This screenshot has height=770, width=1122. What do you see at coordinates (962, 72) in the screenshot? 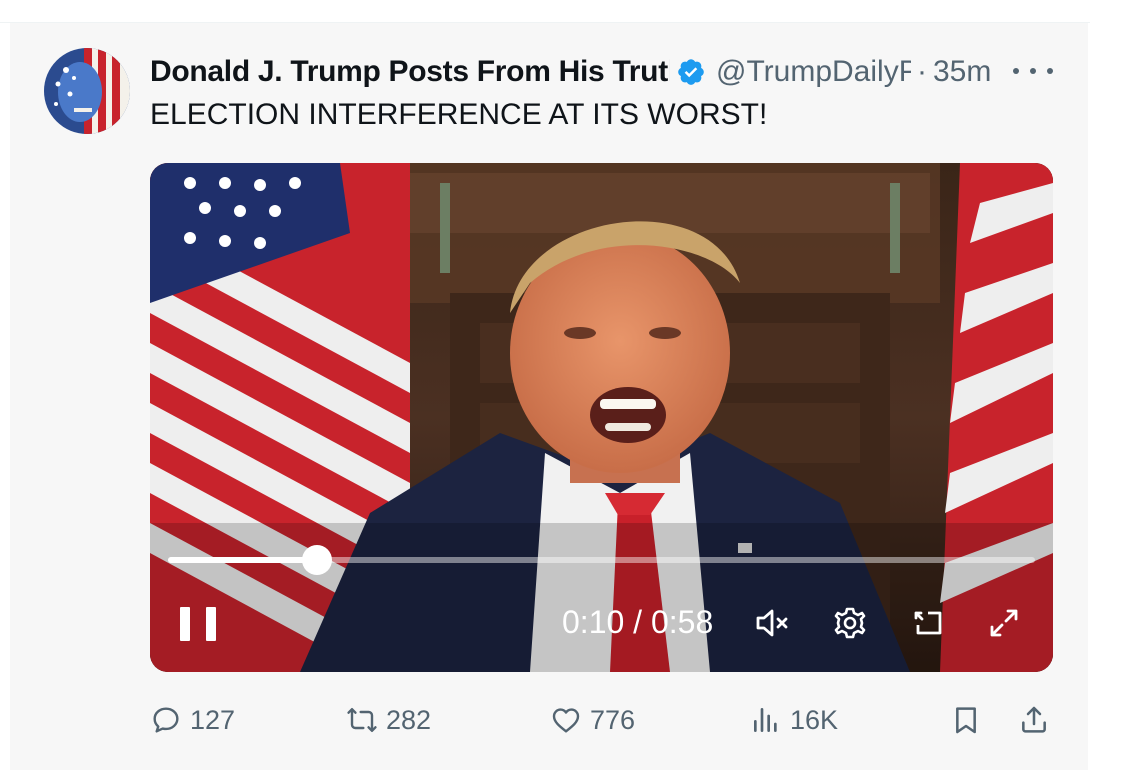
I see `post-timestamp: 35m` at bounding box center [962, 72].